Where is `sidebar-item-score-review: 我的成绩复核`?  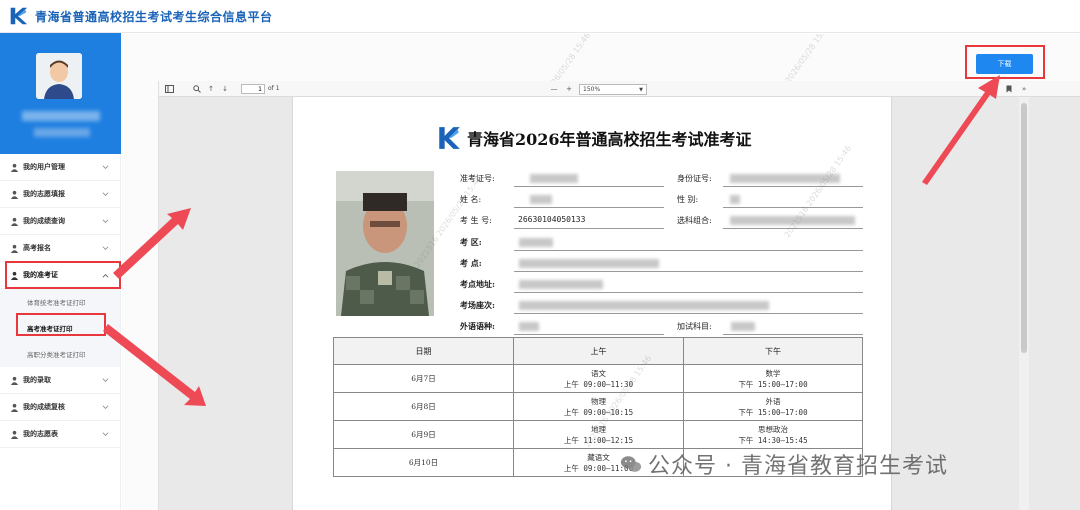 sidebar-item-score-review: 我的成绩复核 is located at coordinates (60, 407).